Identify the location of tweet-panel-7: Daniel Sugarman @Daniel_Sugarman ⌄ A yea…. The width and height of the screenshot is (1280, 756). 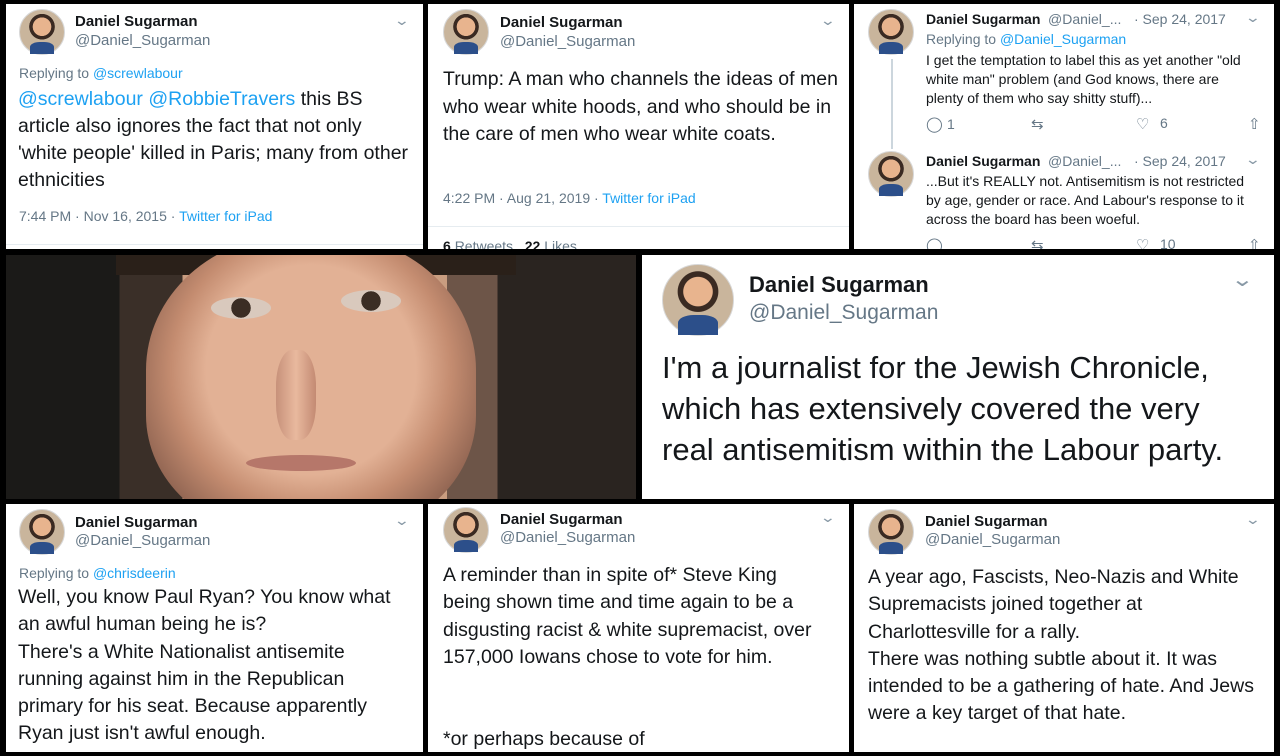
(1064, 628).